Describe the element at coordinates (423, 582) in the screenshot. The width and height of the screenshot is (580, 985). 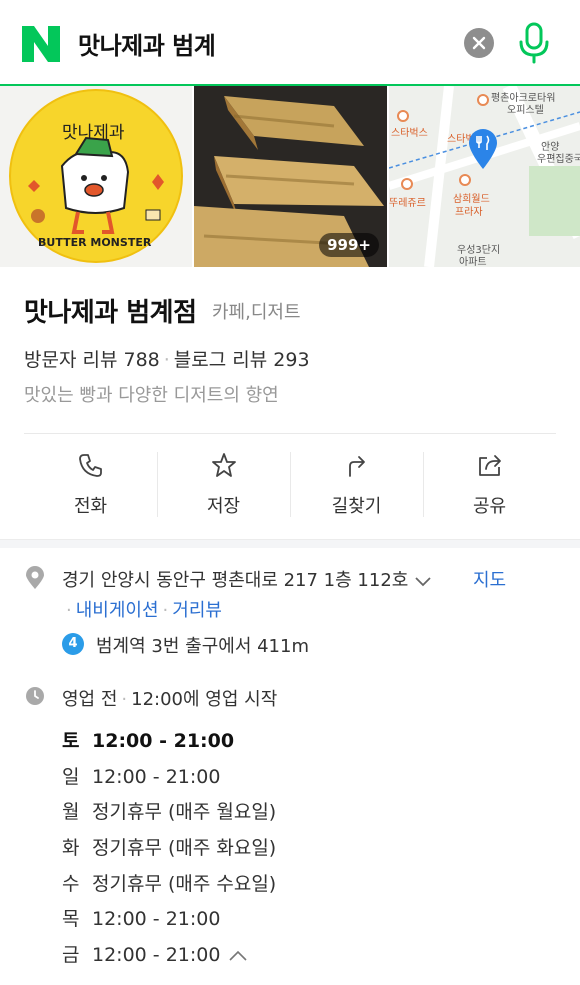
I see `chevron-down-icon` at that location.